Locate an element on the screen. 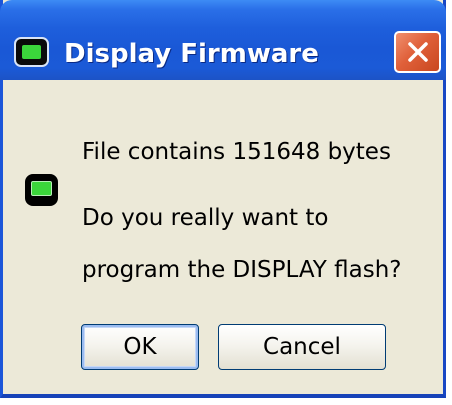 This screenshot has width=452, height=405. message-line-question-cont: program the DISPLAY flash? is located at coordinates (242, 270).